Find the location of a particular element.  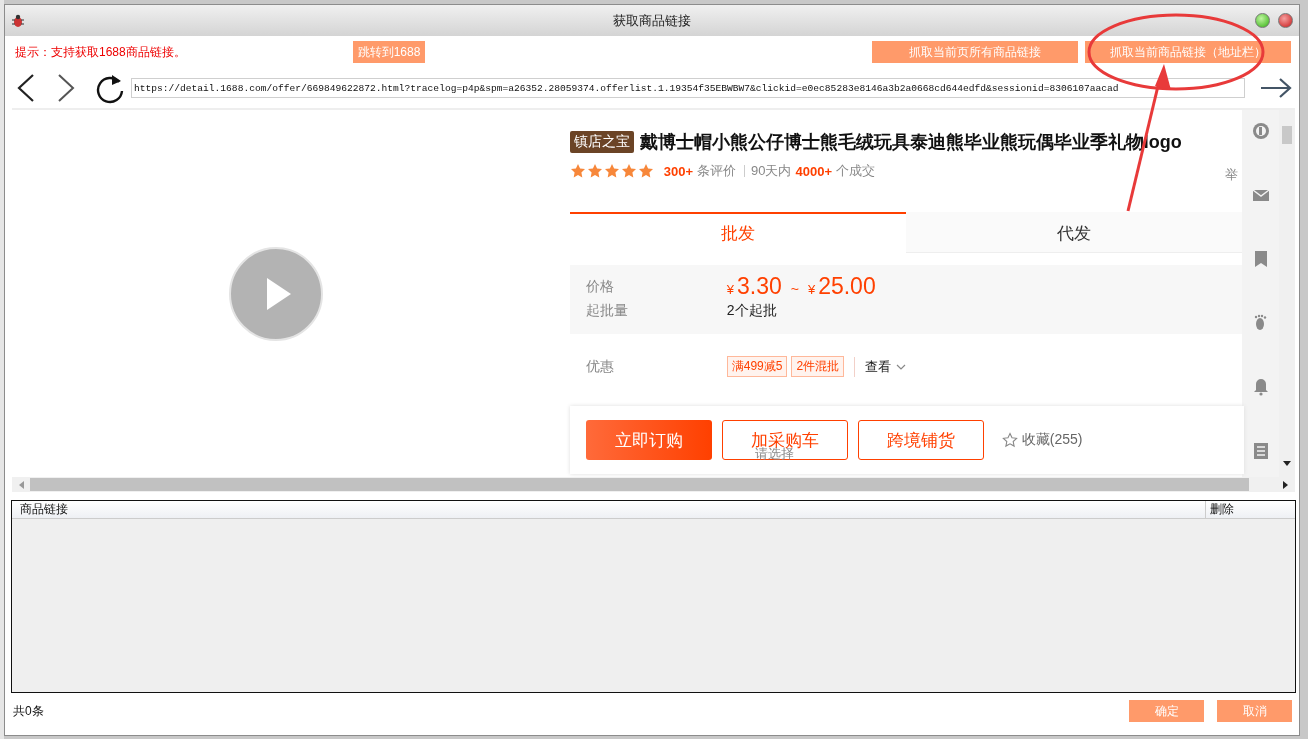

chevron-down-icon is located at coordinates (901, 366).